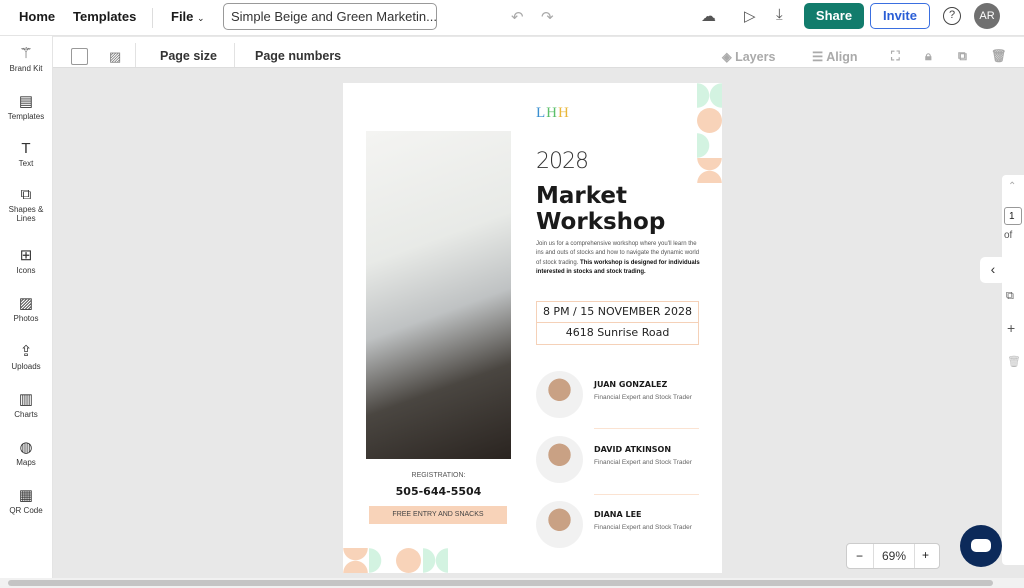  What do you see at coordinates (1010, 296) in the screenshot?
I see `copy-page-icon: ⧉` at bounding box center [1010, 296].